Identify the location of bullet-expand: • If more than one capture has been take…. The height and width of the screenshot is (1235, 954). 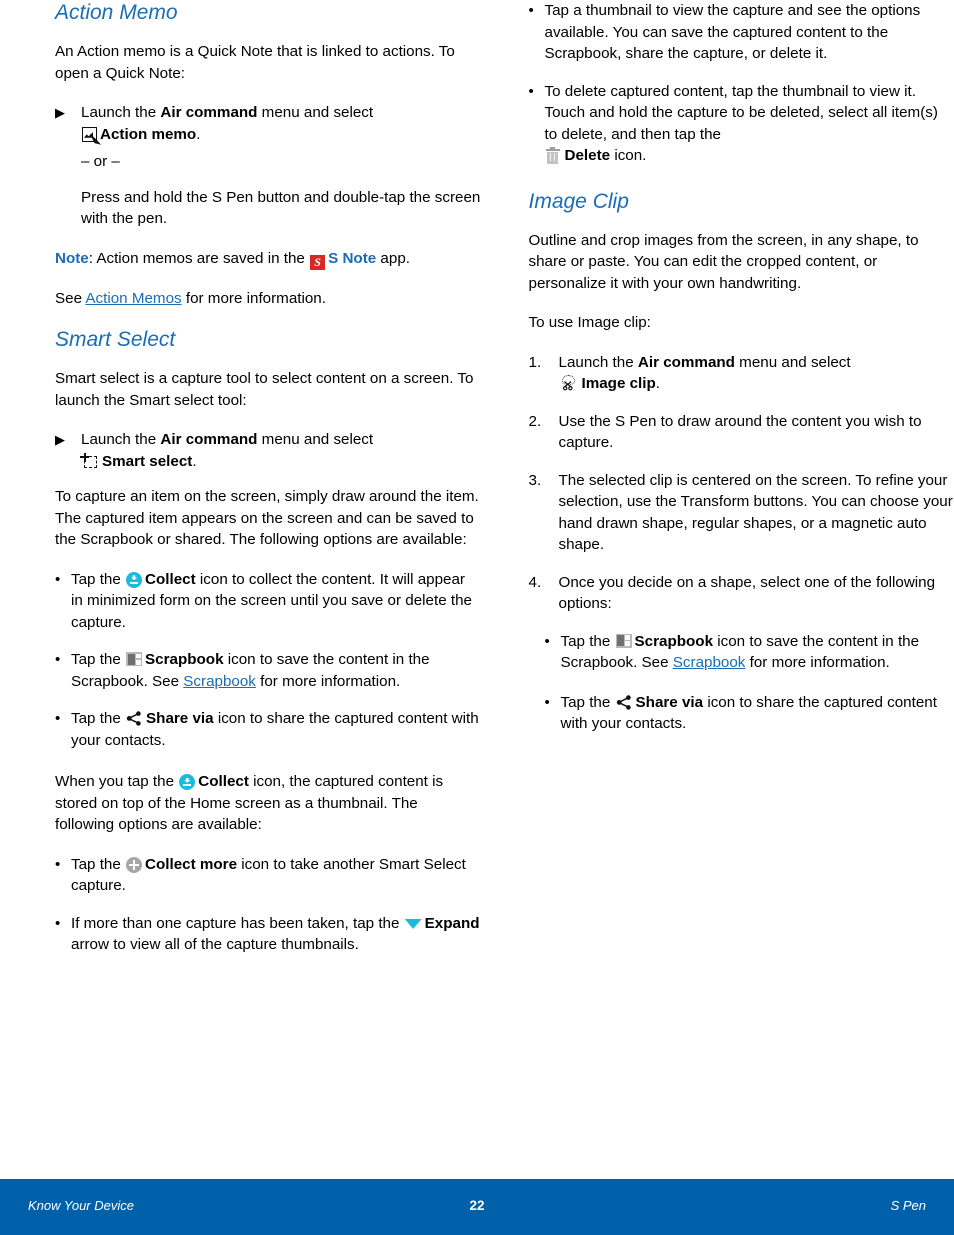
(268, 934).